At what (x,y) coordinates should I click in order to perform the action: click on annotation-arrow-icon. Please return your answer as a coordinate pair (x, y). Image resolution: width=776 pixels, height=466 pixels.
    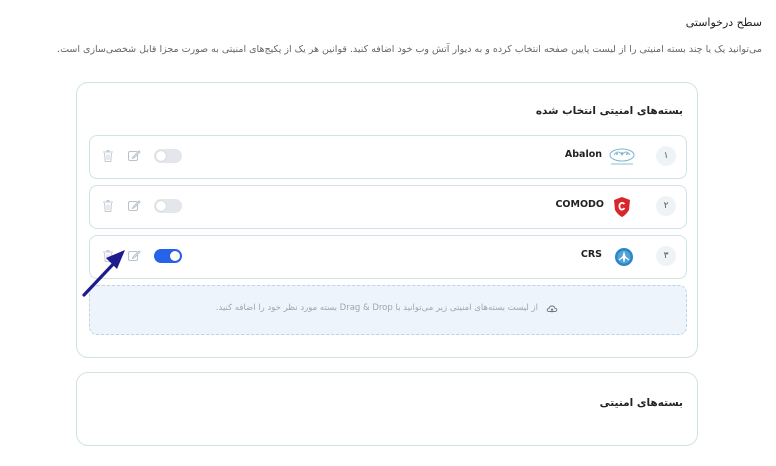
    Looking at the image, I should click on (103, 273).